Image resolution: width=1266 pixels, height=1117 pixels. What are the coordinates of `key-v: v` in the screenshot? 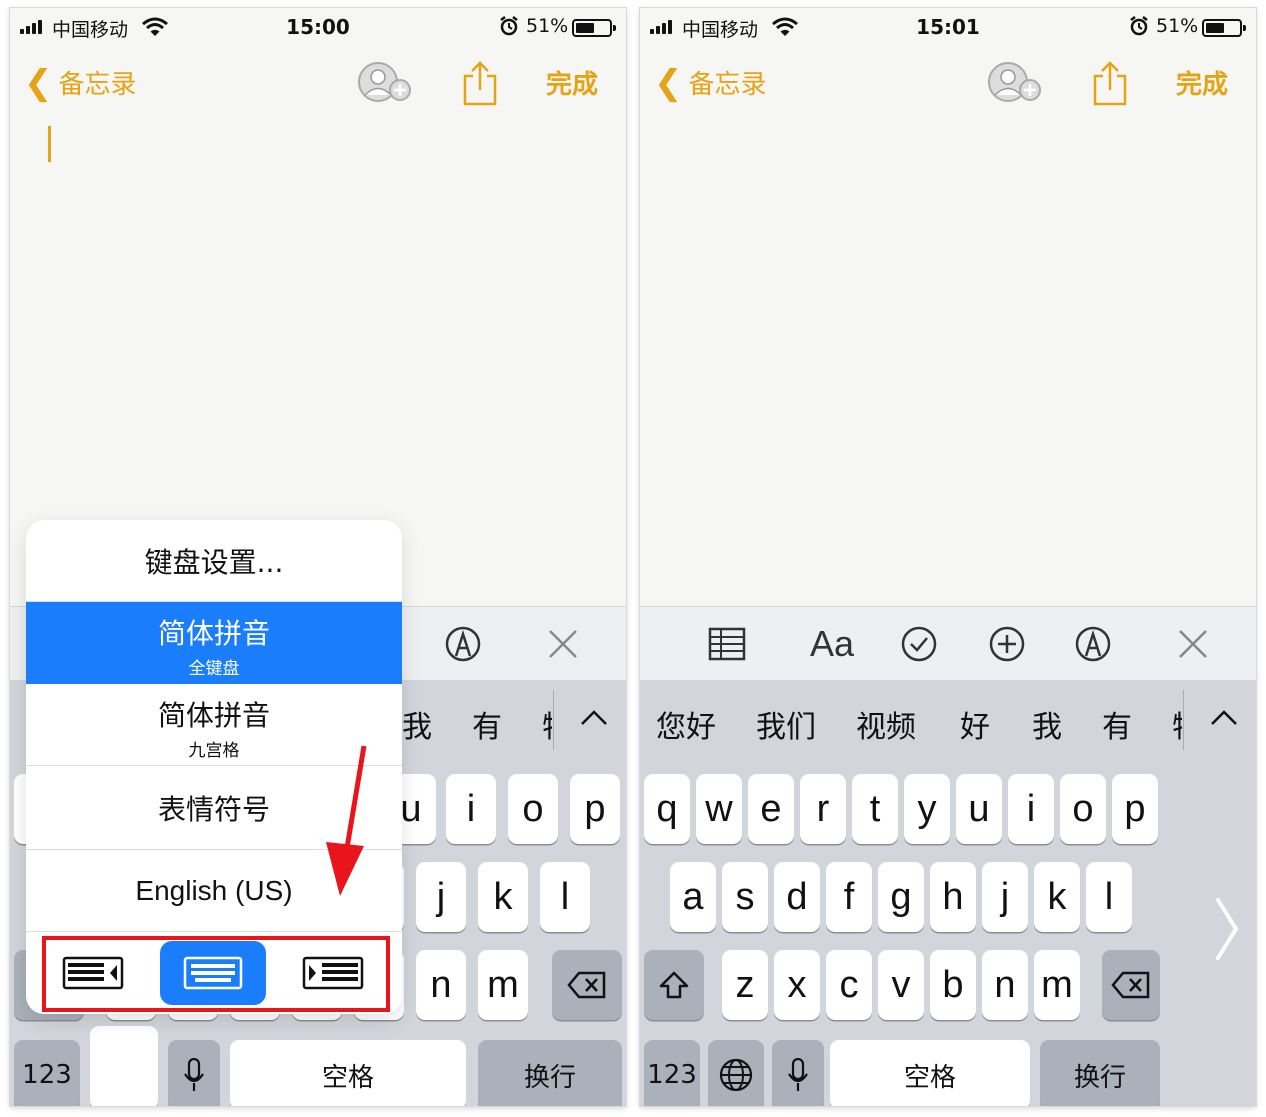 It's located at (901, 985).